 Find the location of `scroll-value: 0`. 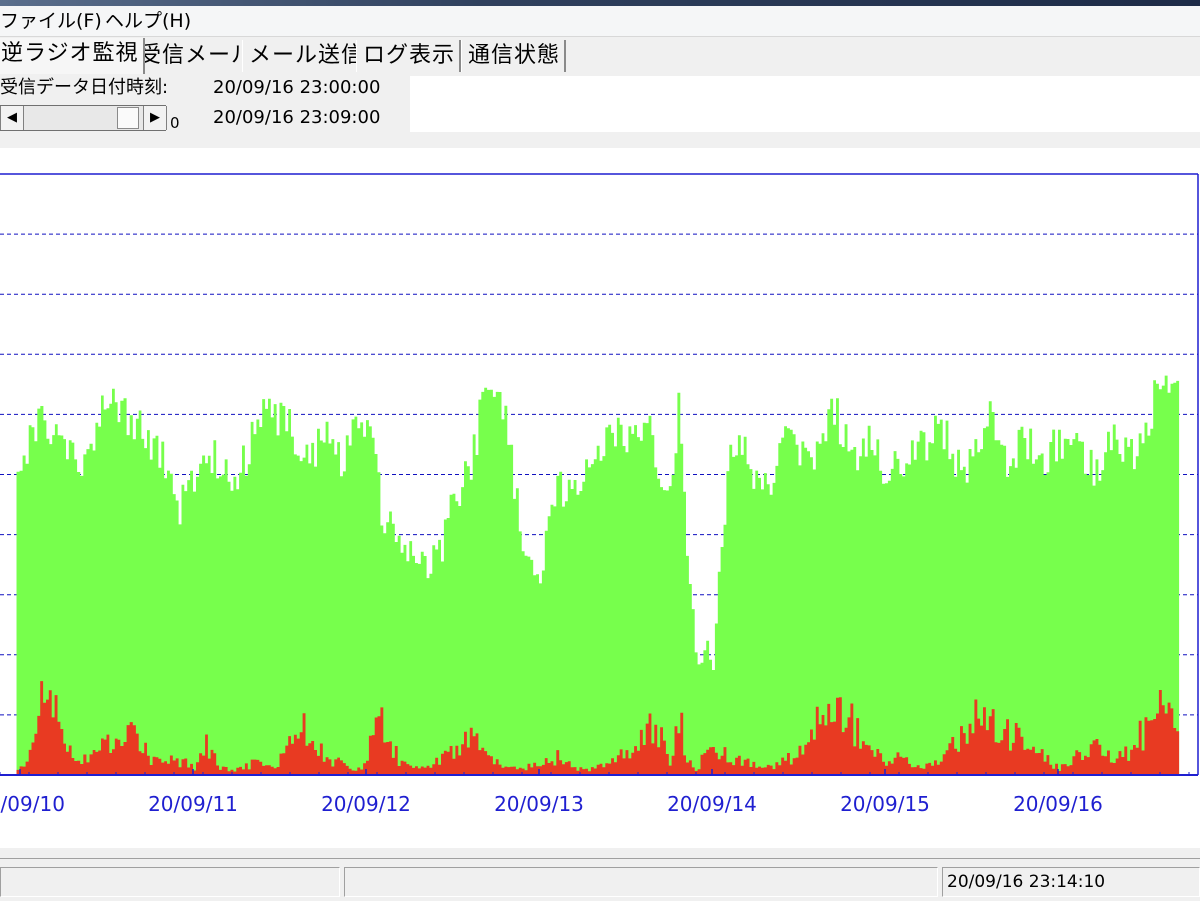

scroll-value: 0 is located at coordinates (175, 123).